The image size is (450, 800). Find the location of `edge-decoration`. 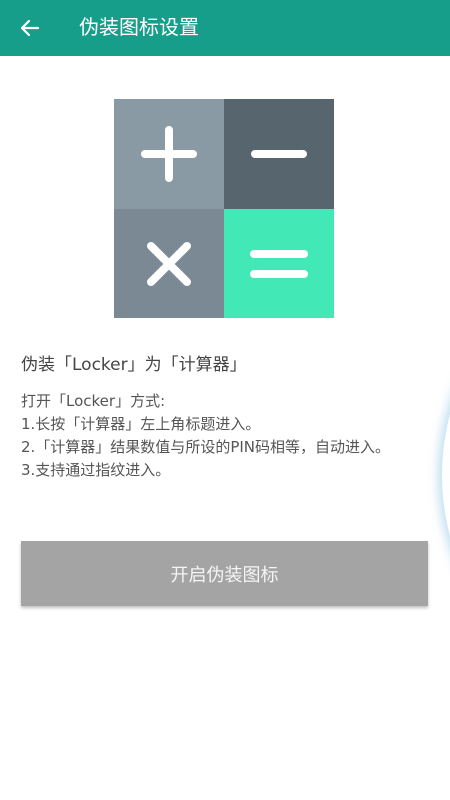

edge-decoration is located at coordinates (446, 475).